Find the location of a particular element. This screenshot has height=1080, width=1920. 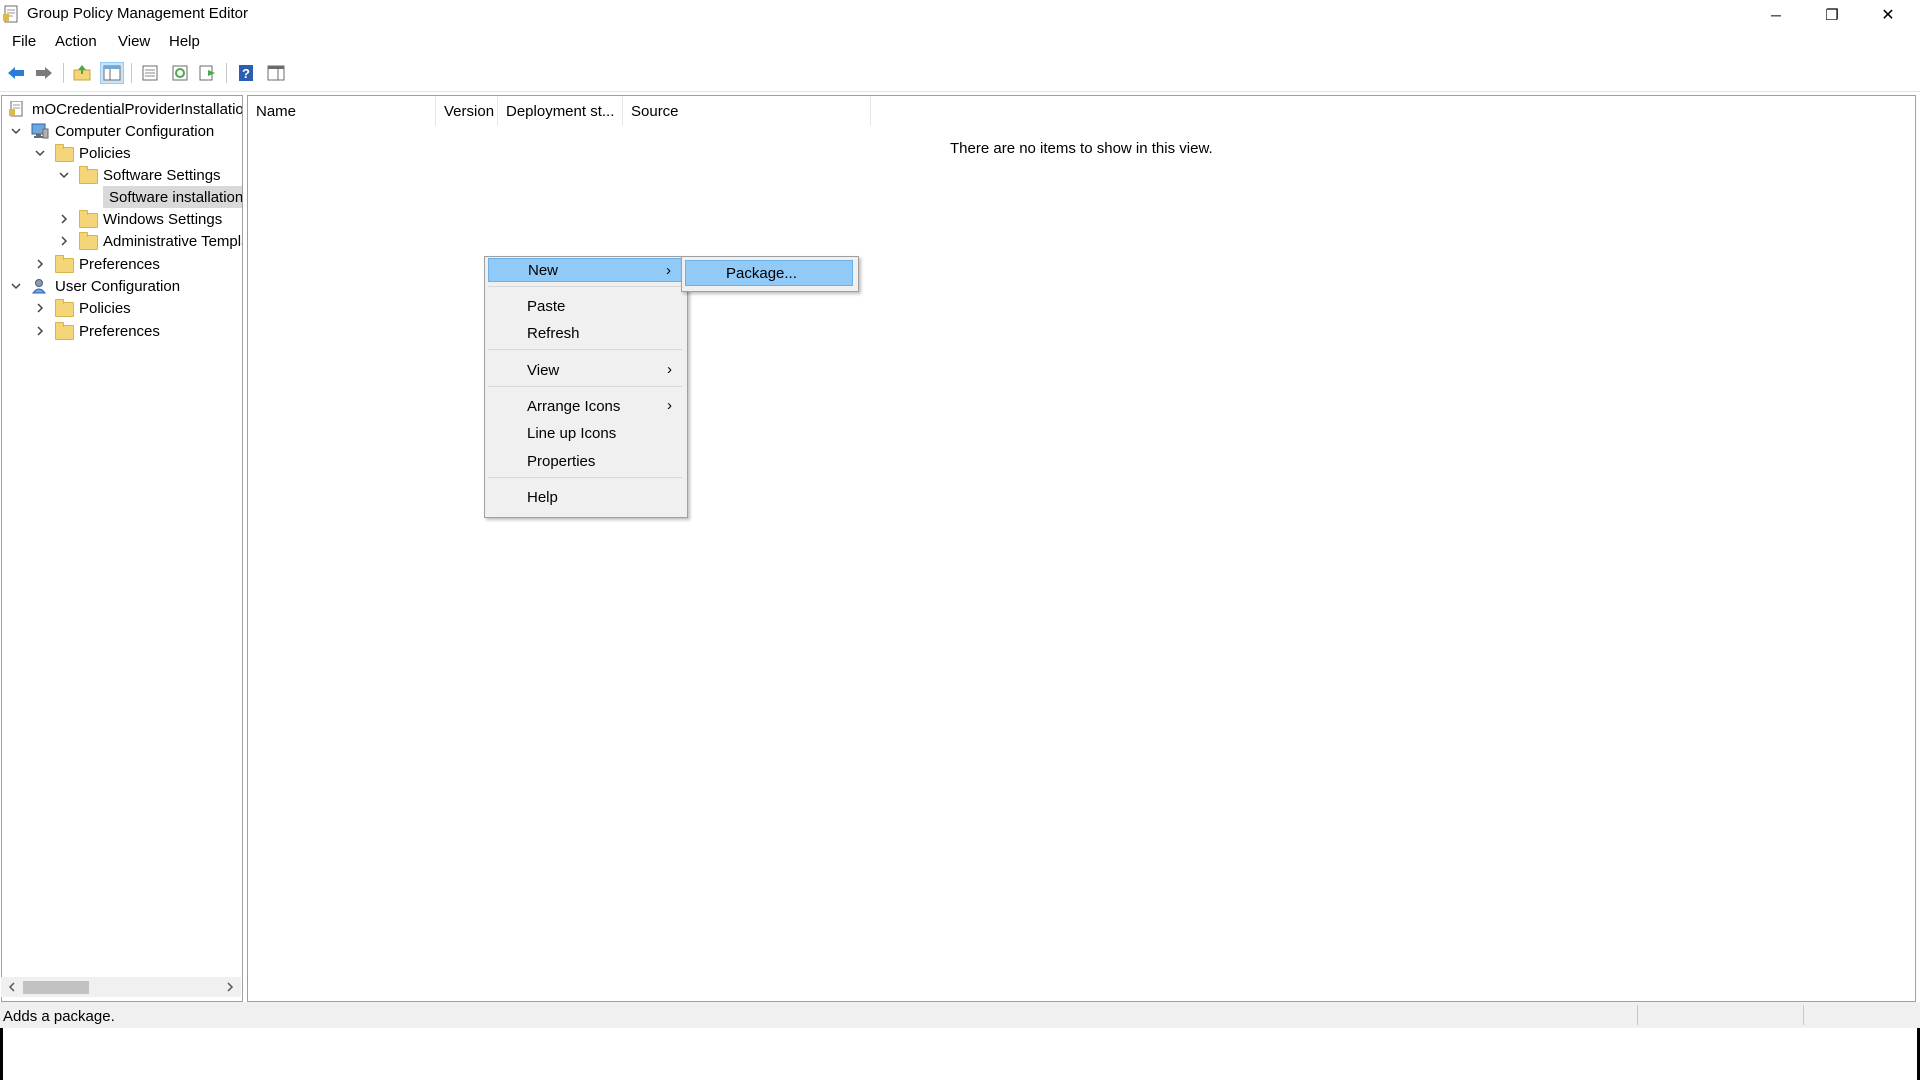

up-folder-icon is located at coordinates (82, 73).